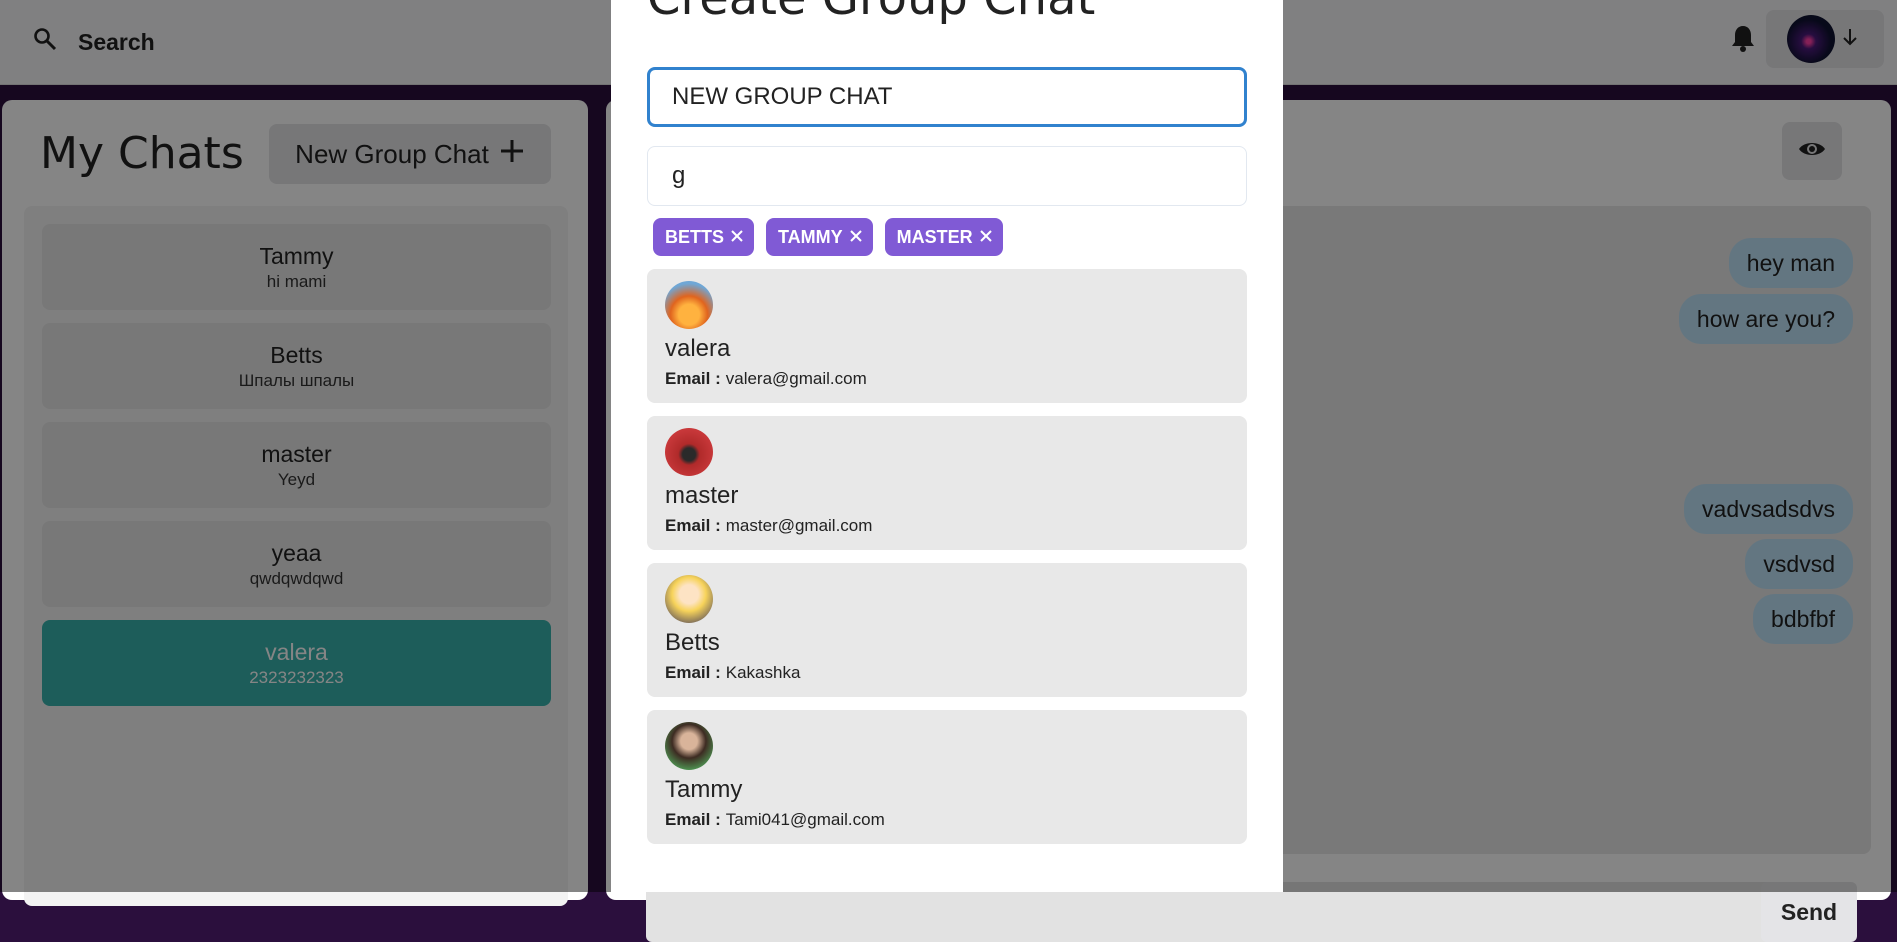 This screenshot has width=1897, height=942. I want to click on chip-label: BETTS, so click(695, 236).